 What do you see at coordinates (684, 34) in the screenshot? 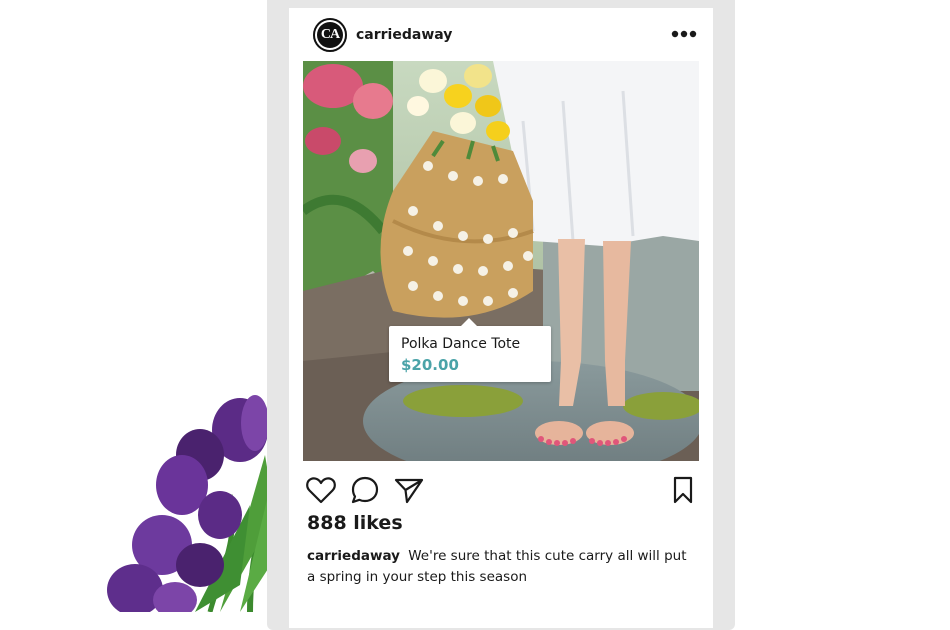
I see `more-horizontal-icon` at bounding box center [684, 34].